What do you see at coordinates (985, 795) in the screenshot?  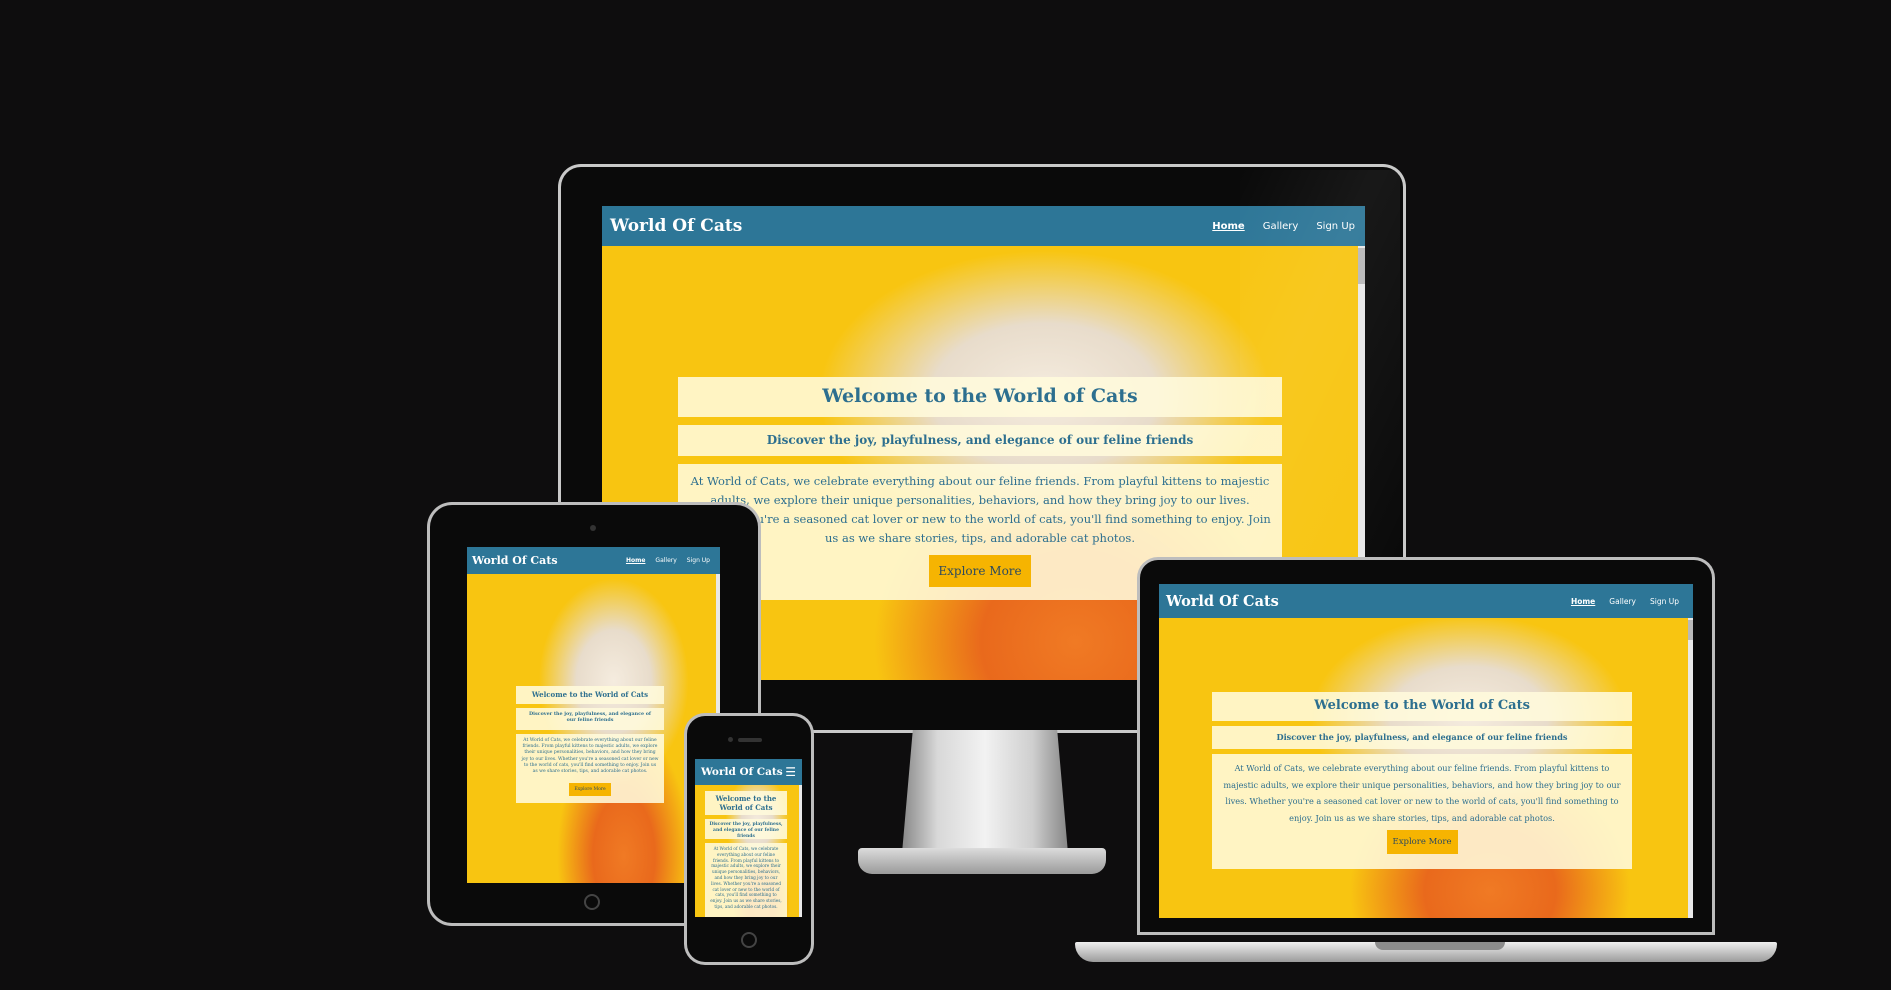 I see `monitor-stand` at bounding box center [985, 795].